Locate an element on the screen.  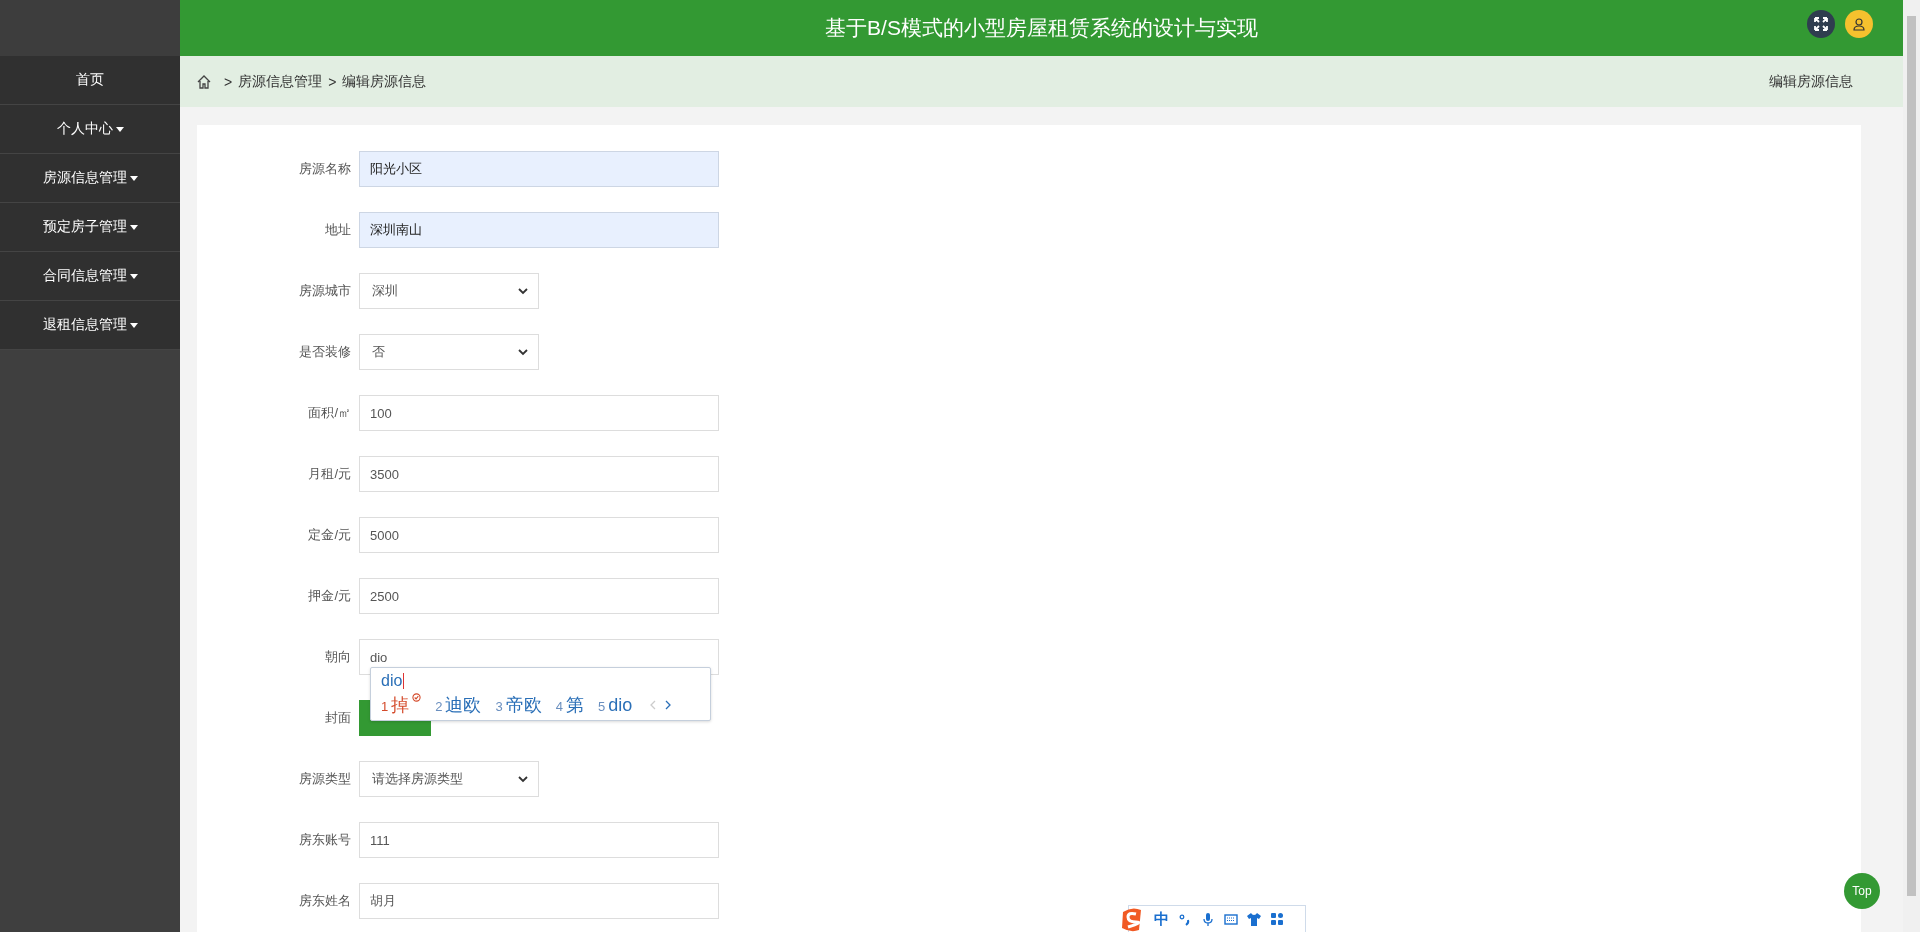
composition-text: dio is located at coordinates (392, 681).